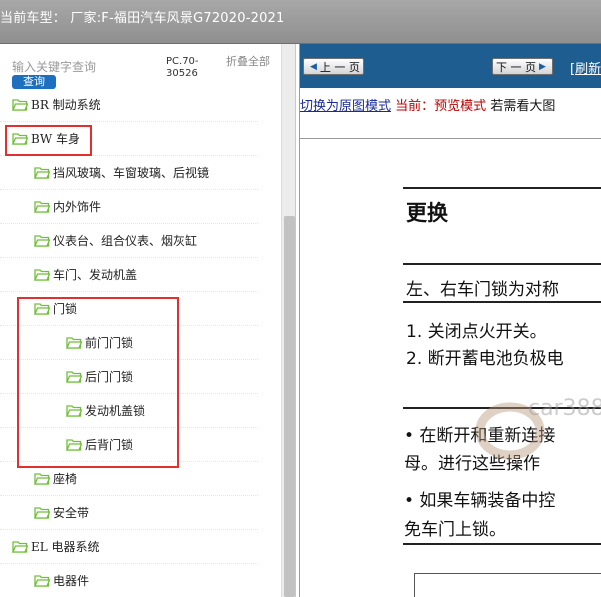 The image size is (601, 597). I want to click on document-bullet: 免车门上锁。, so click(455, 530).